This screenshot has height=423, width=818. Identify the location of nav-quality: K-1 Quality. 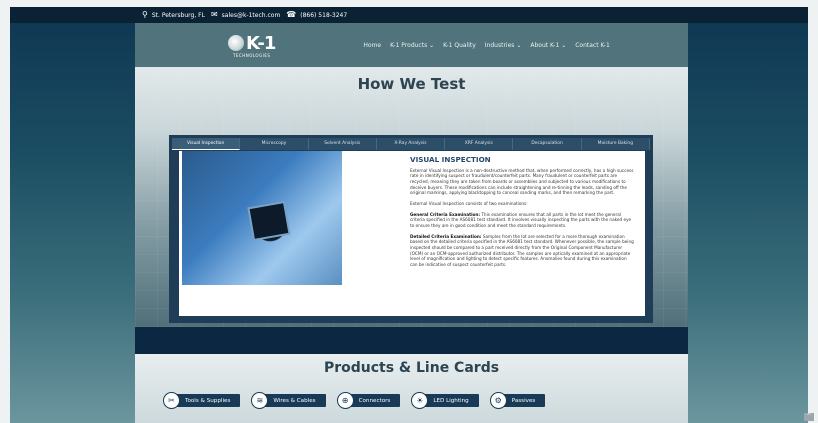
(459, 45).